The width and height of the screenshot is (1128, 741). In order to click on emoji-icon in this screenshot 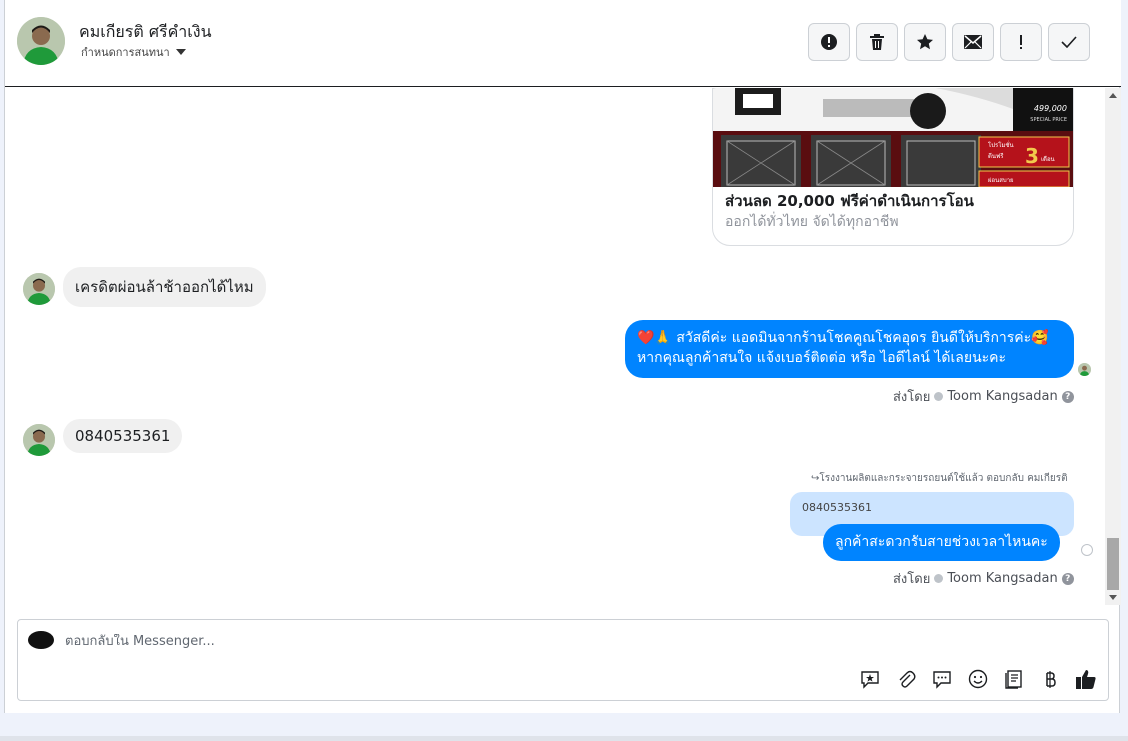, I will do `click(978, 679)`.